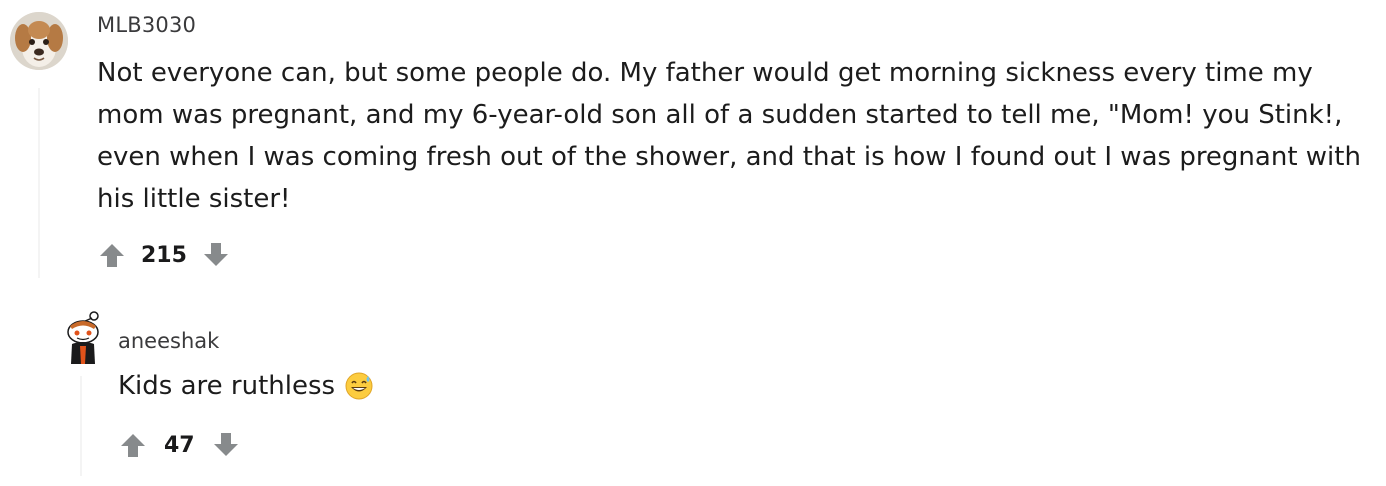 Image resolution: width=1386 pixels, height=486 pixels. Describe the element at coordinates (227, 386) in the screenshot. I see `reply-body-text: Kids are ruthless` at that location.